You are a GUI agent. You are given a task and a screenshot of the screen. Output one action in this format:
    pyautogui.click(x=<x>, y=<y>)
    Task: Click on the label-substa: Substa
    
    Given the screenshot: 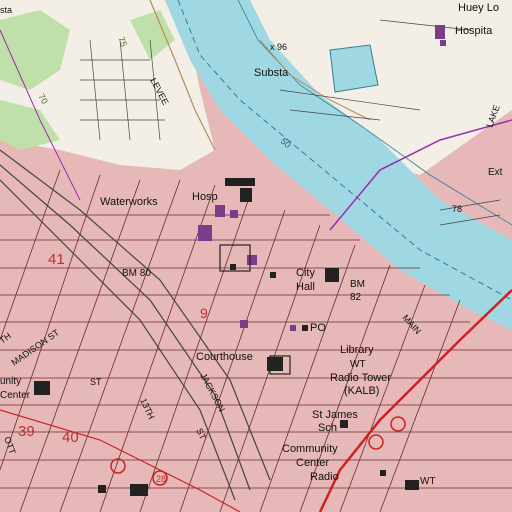 What is the action you would take?
    pyautogui.click(x=271, y=73)
    